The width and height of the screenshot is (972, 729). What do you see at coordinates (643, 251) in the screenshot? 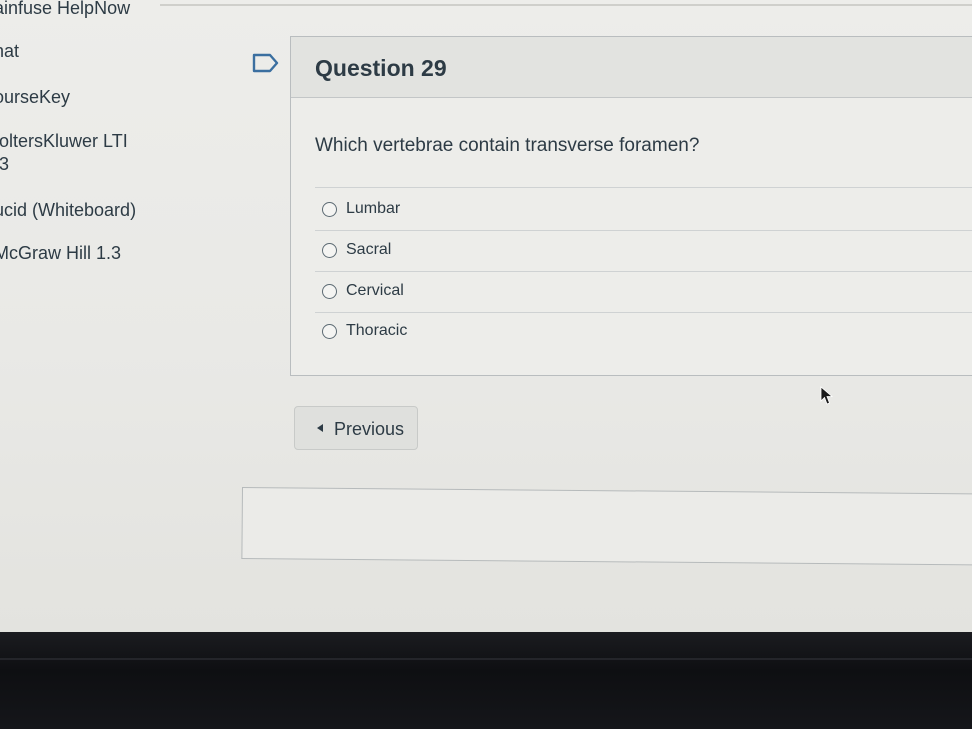
I see `answer-option-sacral: Sacral` at bounding box center [643, 251].